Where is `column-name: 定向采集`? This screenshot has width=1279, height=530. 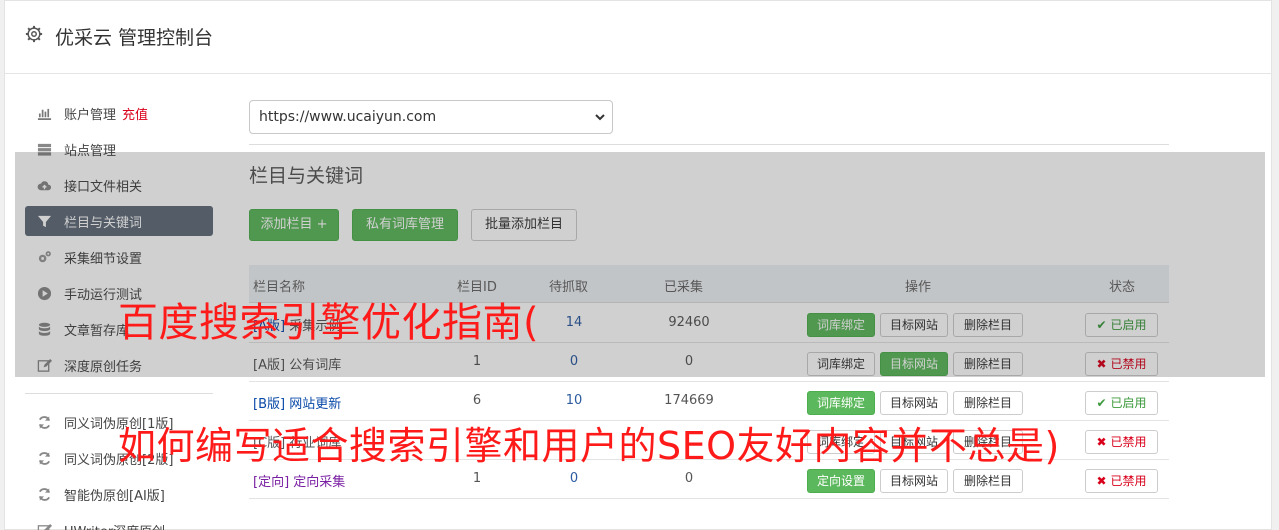 column-name: 定向采集 is located at coordinates (319, 482).